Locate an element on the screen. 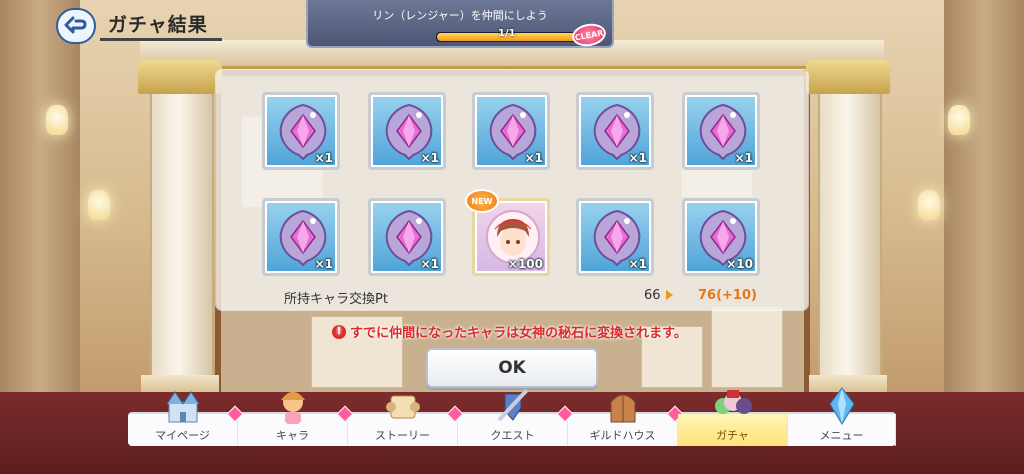 This screenshot has width=1024, height=474. character-icon is located at coordinates (293, 406).